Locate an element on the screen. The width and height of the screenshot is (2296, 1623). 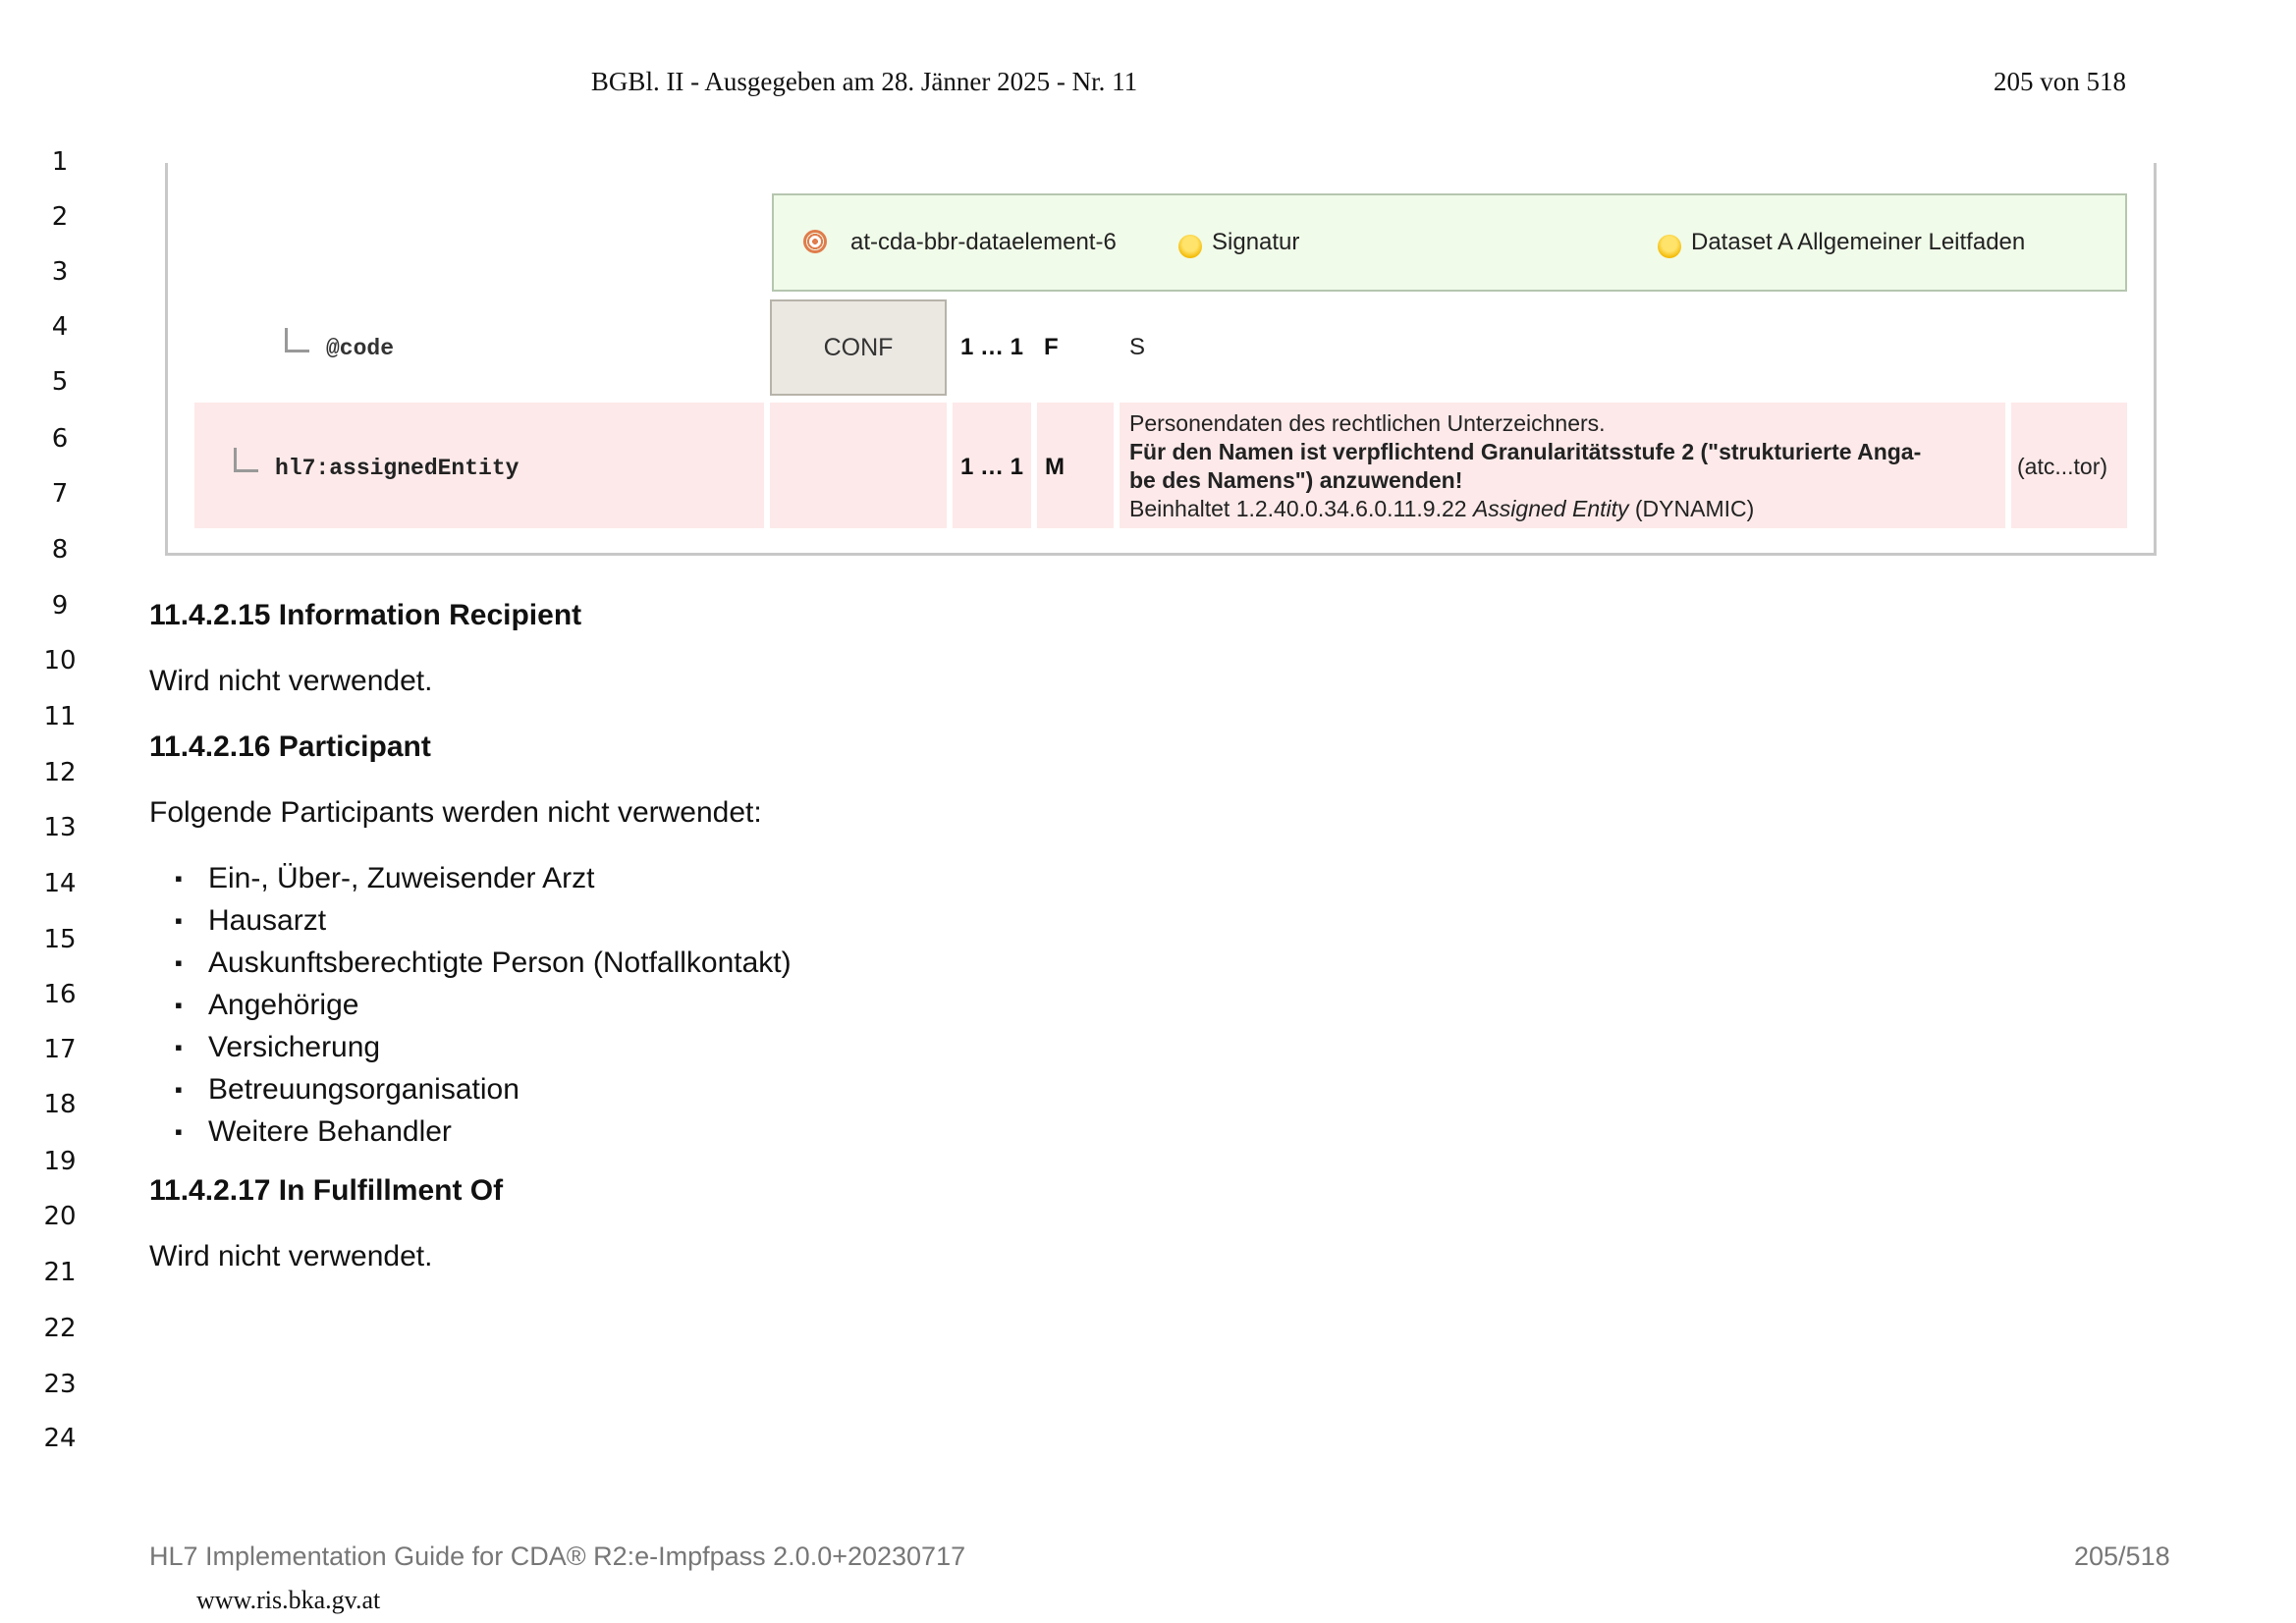
contains-suffix: (DYNAMIC) is located at coordinates (1691, 508).